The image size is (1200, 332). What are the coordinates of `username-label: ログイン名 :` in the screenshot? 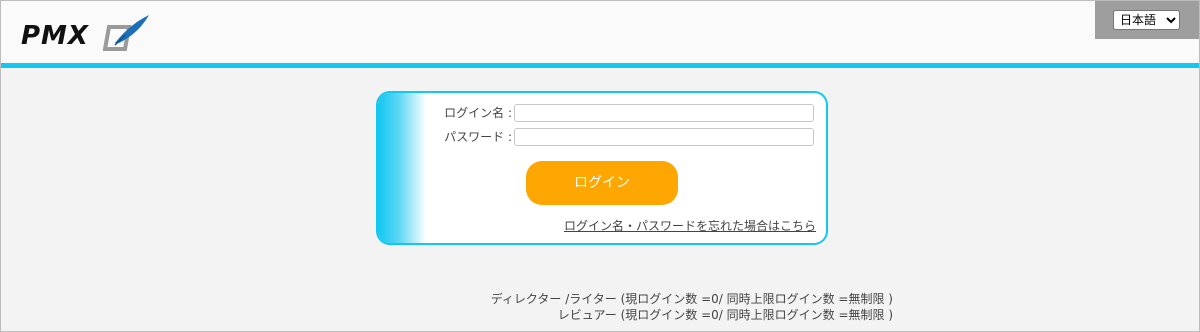 It's located at (478, 113).